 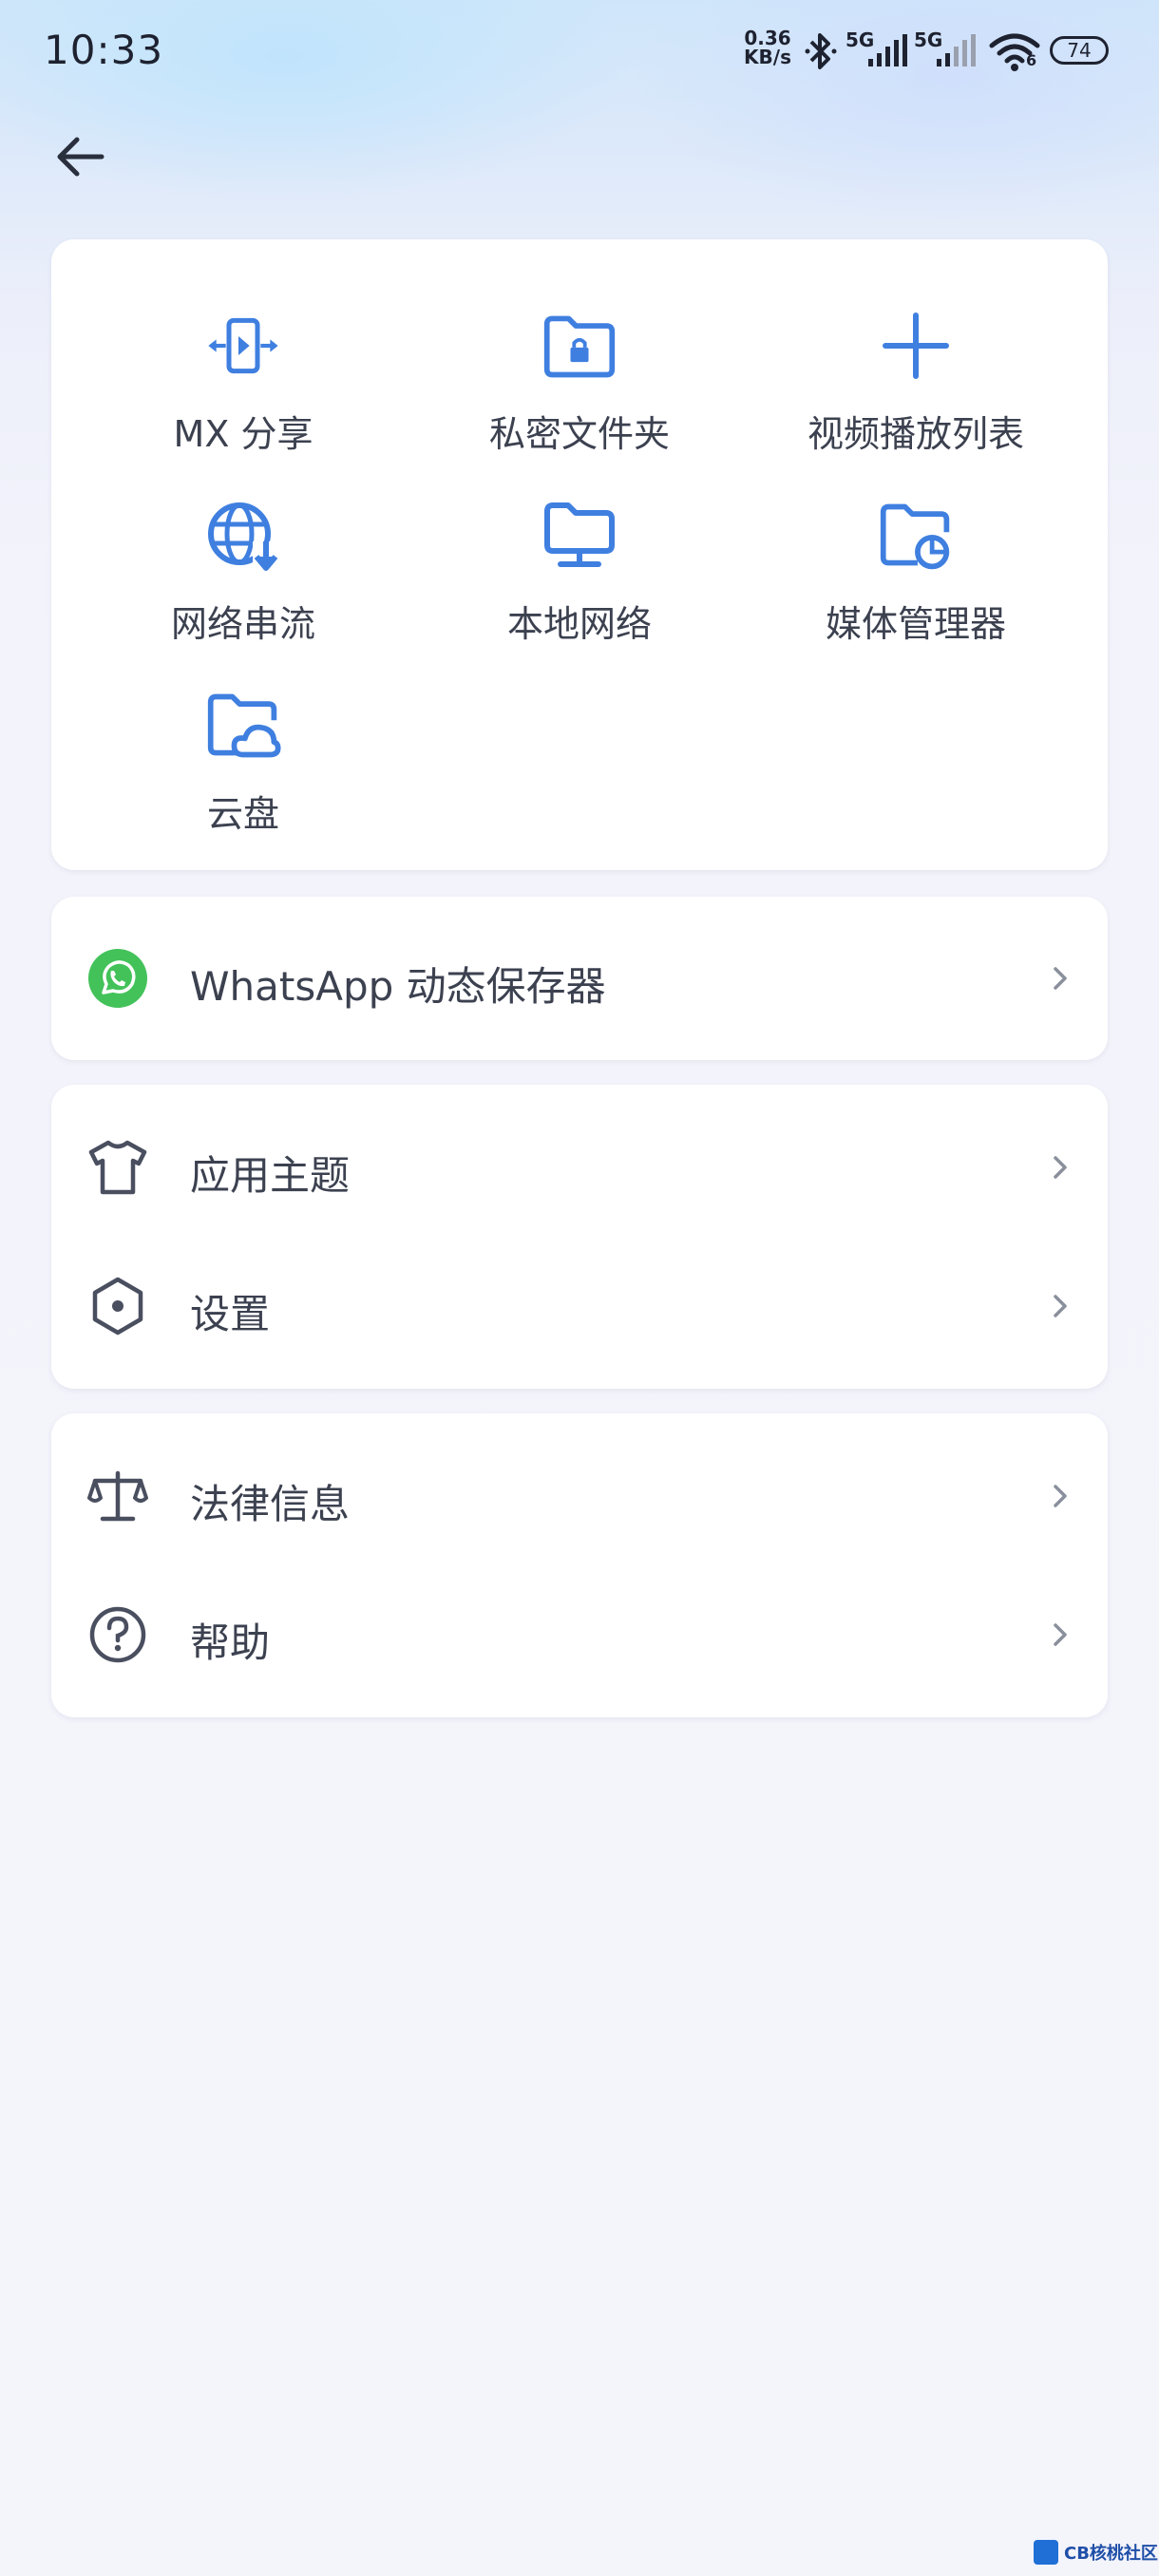 I want to click on back-button, so click(x=81, y=156).